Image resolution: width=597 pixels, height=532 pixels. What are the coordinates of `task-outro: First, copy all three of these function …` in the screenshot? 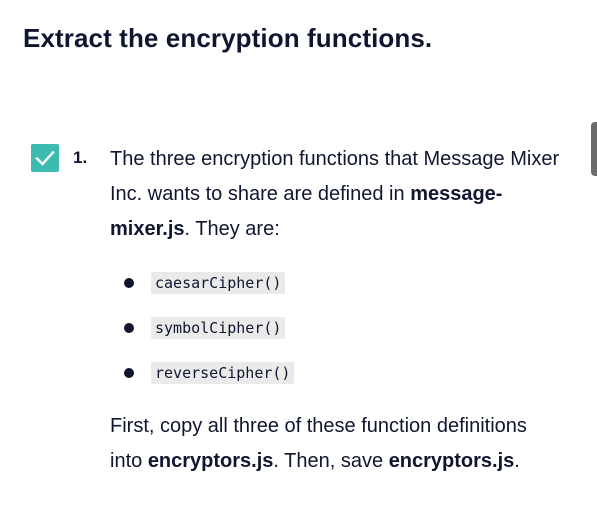 It's located at (335, 444).